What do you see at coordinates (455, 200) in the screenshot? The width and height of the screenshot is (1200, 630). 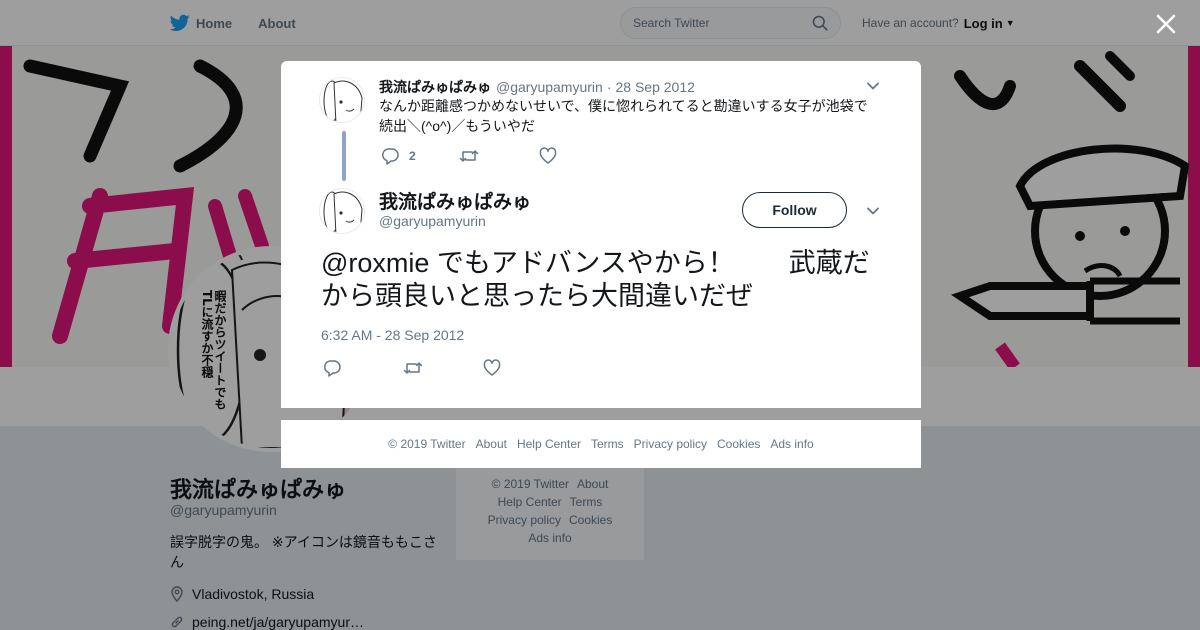 I see `main-tweet-name: 我流ぱみゅぱみゅ` at bounding box center [455, 200].